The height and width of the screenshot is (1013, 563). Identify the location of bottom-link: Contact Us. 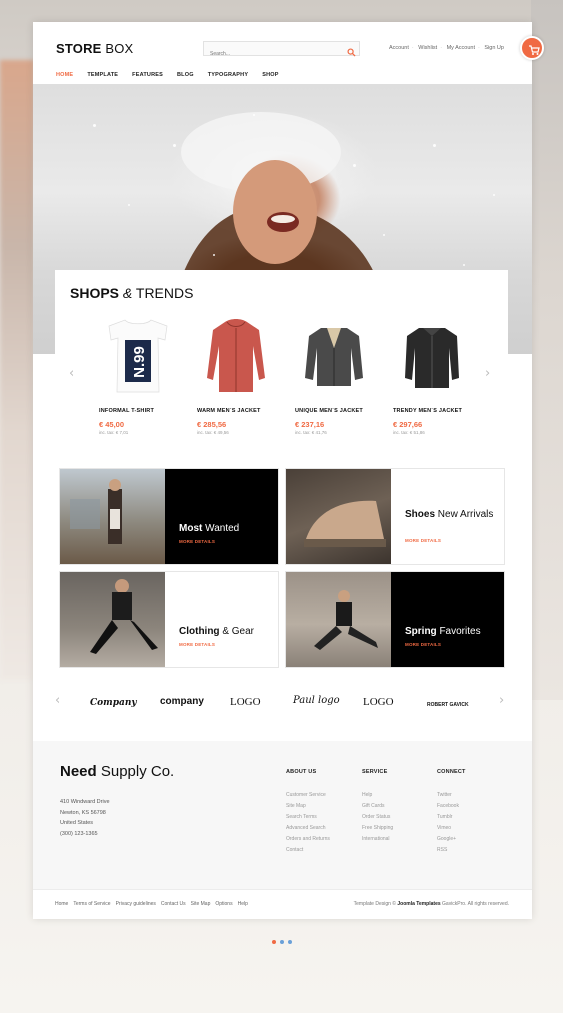
(173, 904).